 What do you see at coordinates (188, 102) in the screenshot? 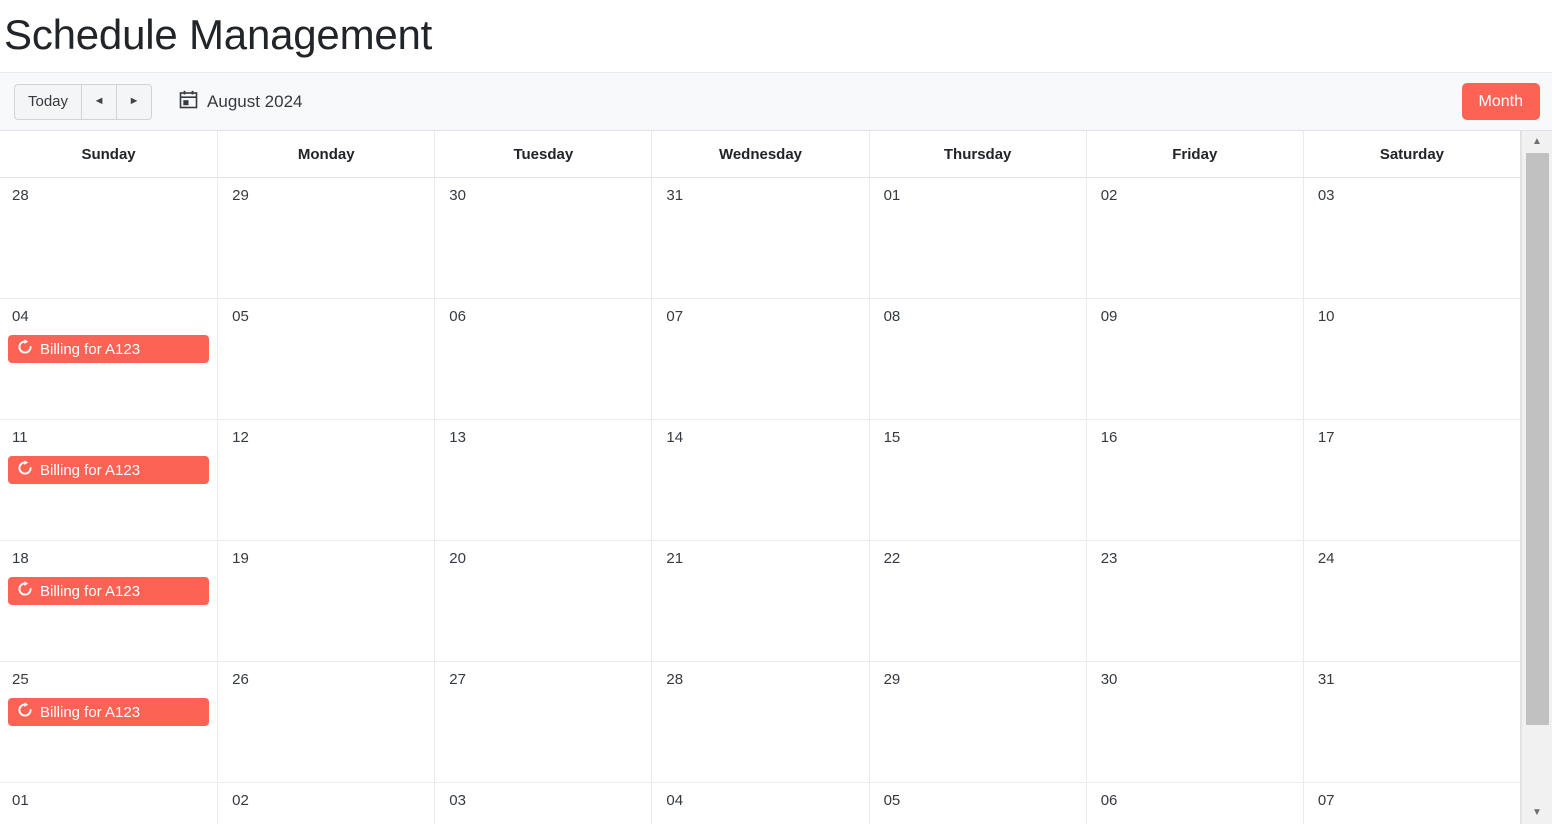
I see `calendar-icon` at bounding box center [188, 102].